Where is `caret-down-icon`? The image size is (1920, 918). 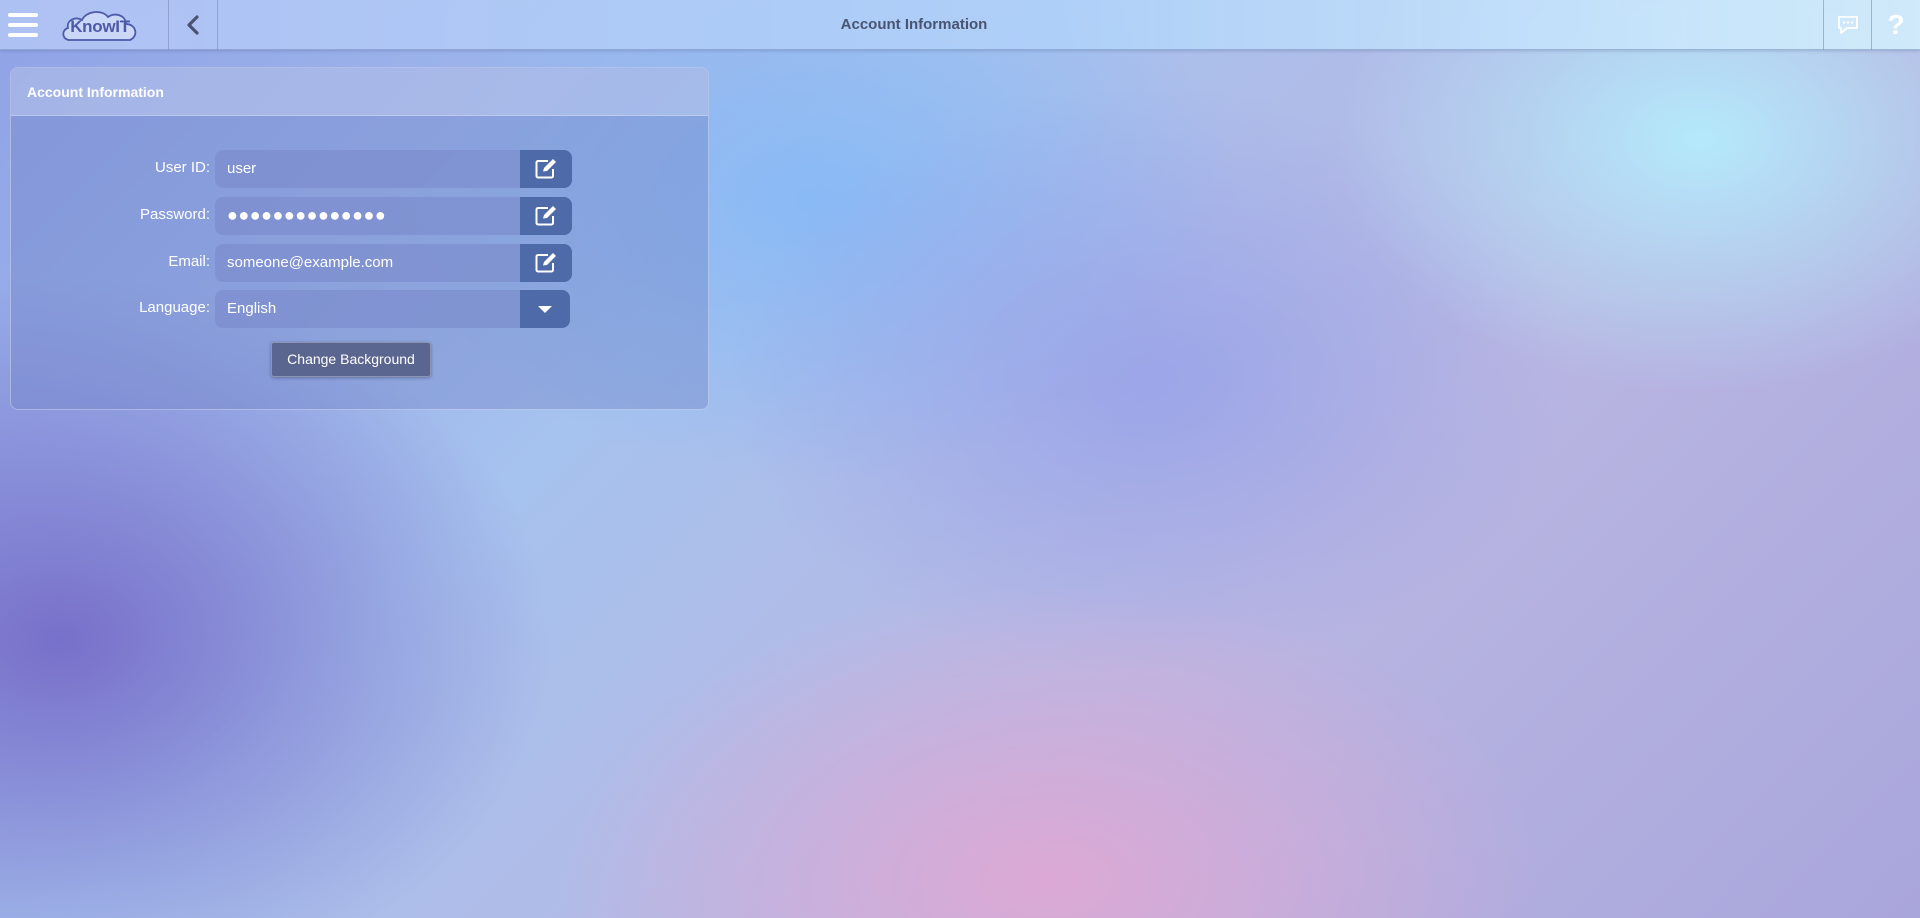 caret-down-icon is located at coordinates (545, 309).